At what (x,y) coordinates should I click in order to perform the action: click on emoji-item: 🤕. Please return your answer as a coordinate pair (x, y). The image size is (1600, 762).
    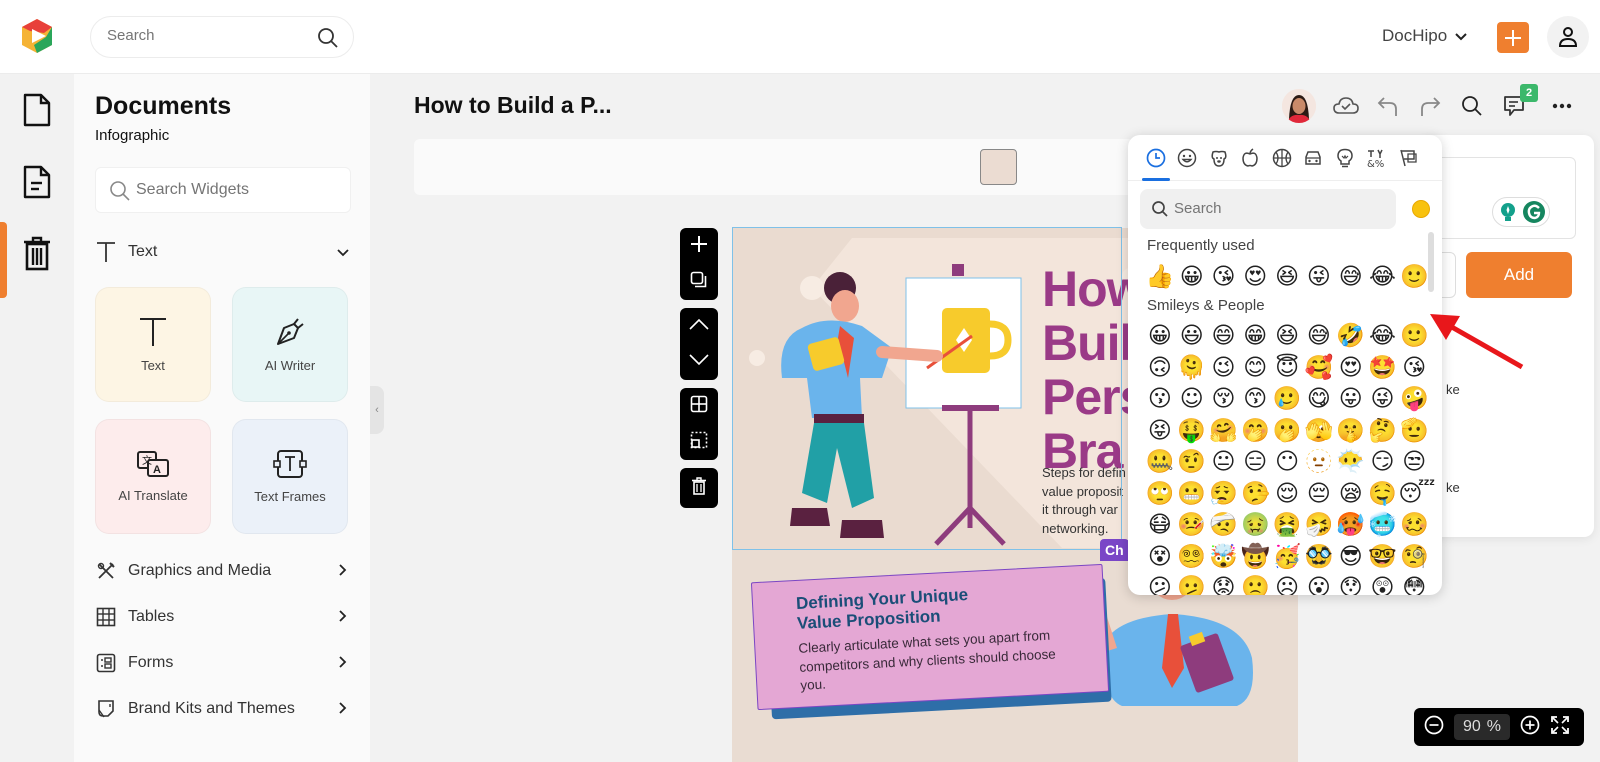
    Looking at the image, I should click on (1224, 525).